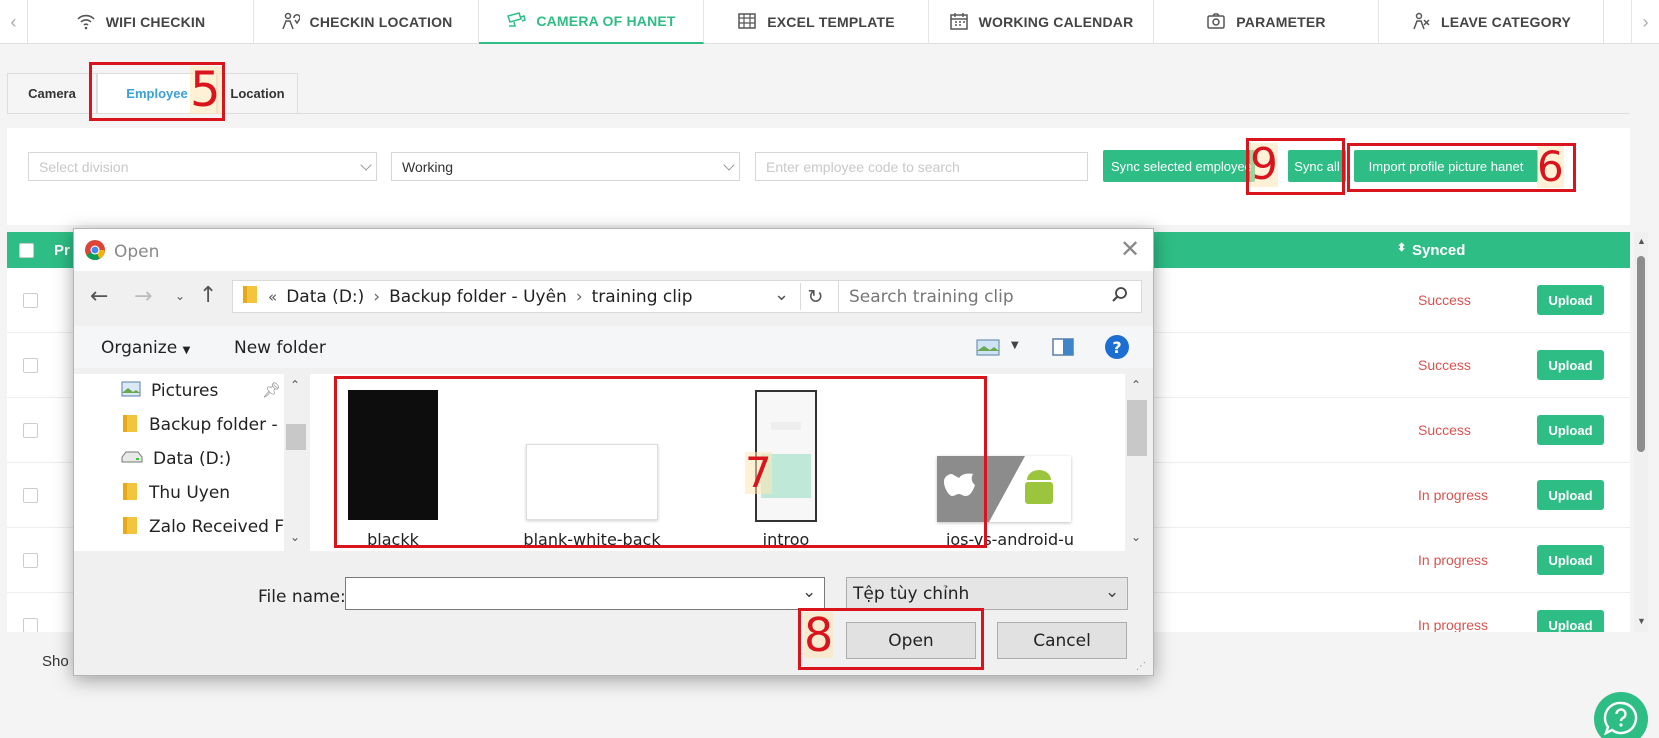 The image size is (1659, 738). I want to click on organize-button: Organize ▼, so click(145, 348).